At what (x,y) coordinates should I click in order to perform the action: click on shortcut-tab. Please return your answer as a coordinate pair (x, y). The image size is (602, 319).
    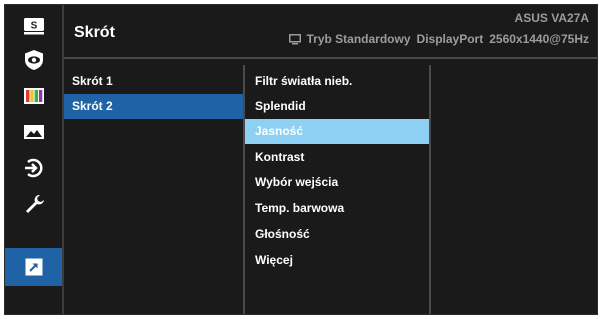
    Looking at the image, I should click on (33, 267).